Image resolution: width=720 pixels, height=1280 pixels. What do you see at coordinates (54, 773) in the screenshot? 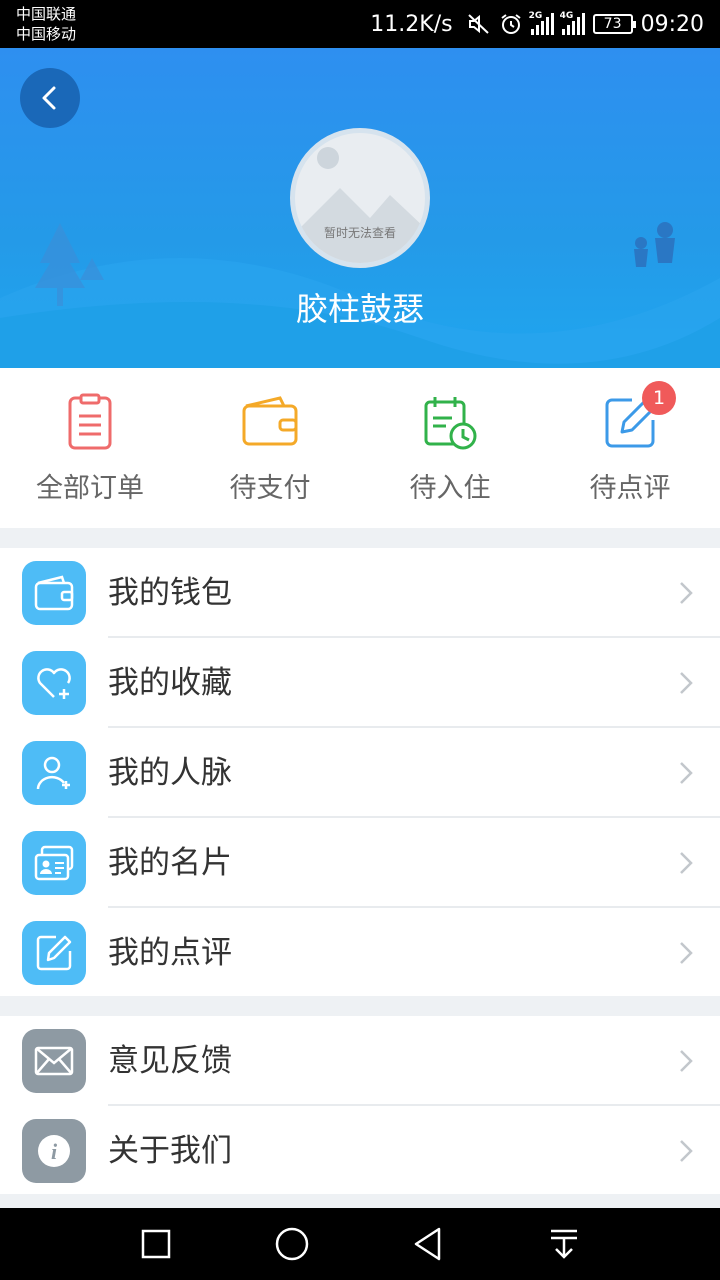
I see `add-contact-icon` at bounding box center [54, 773].